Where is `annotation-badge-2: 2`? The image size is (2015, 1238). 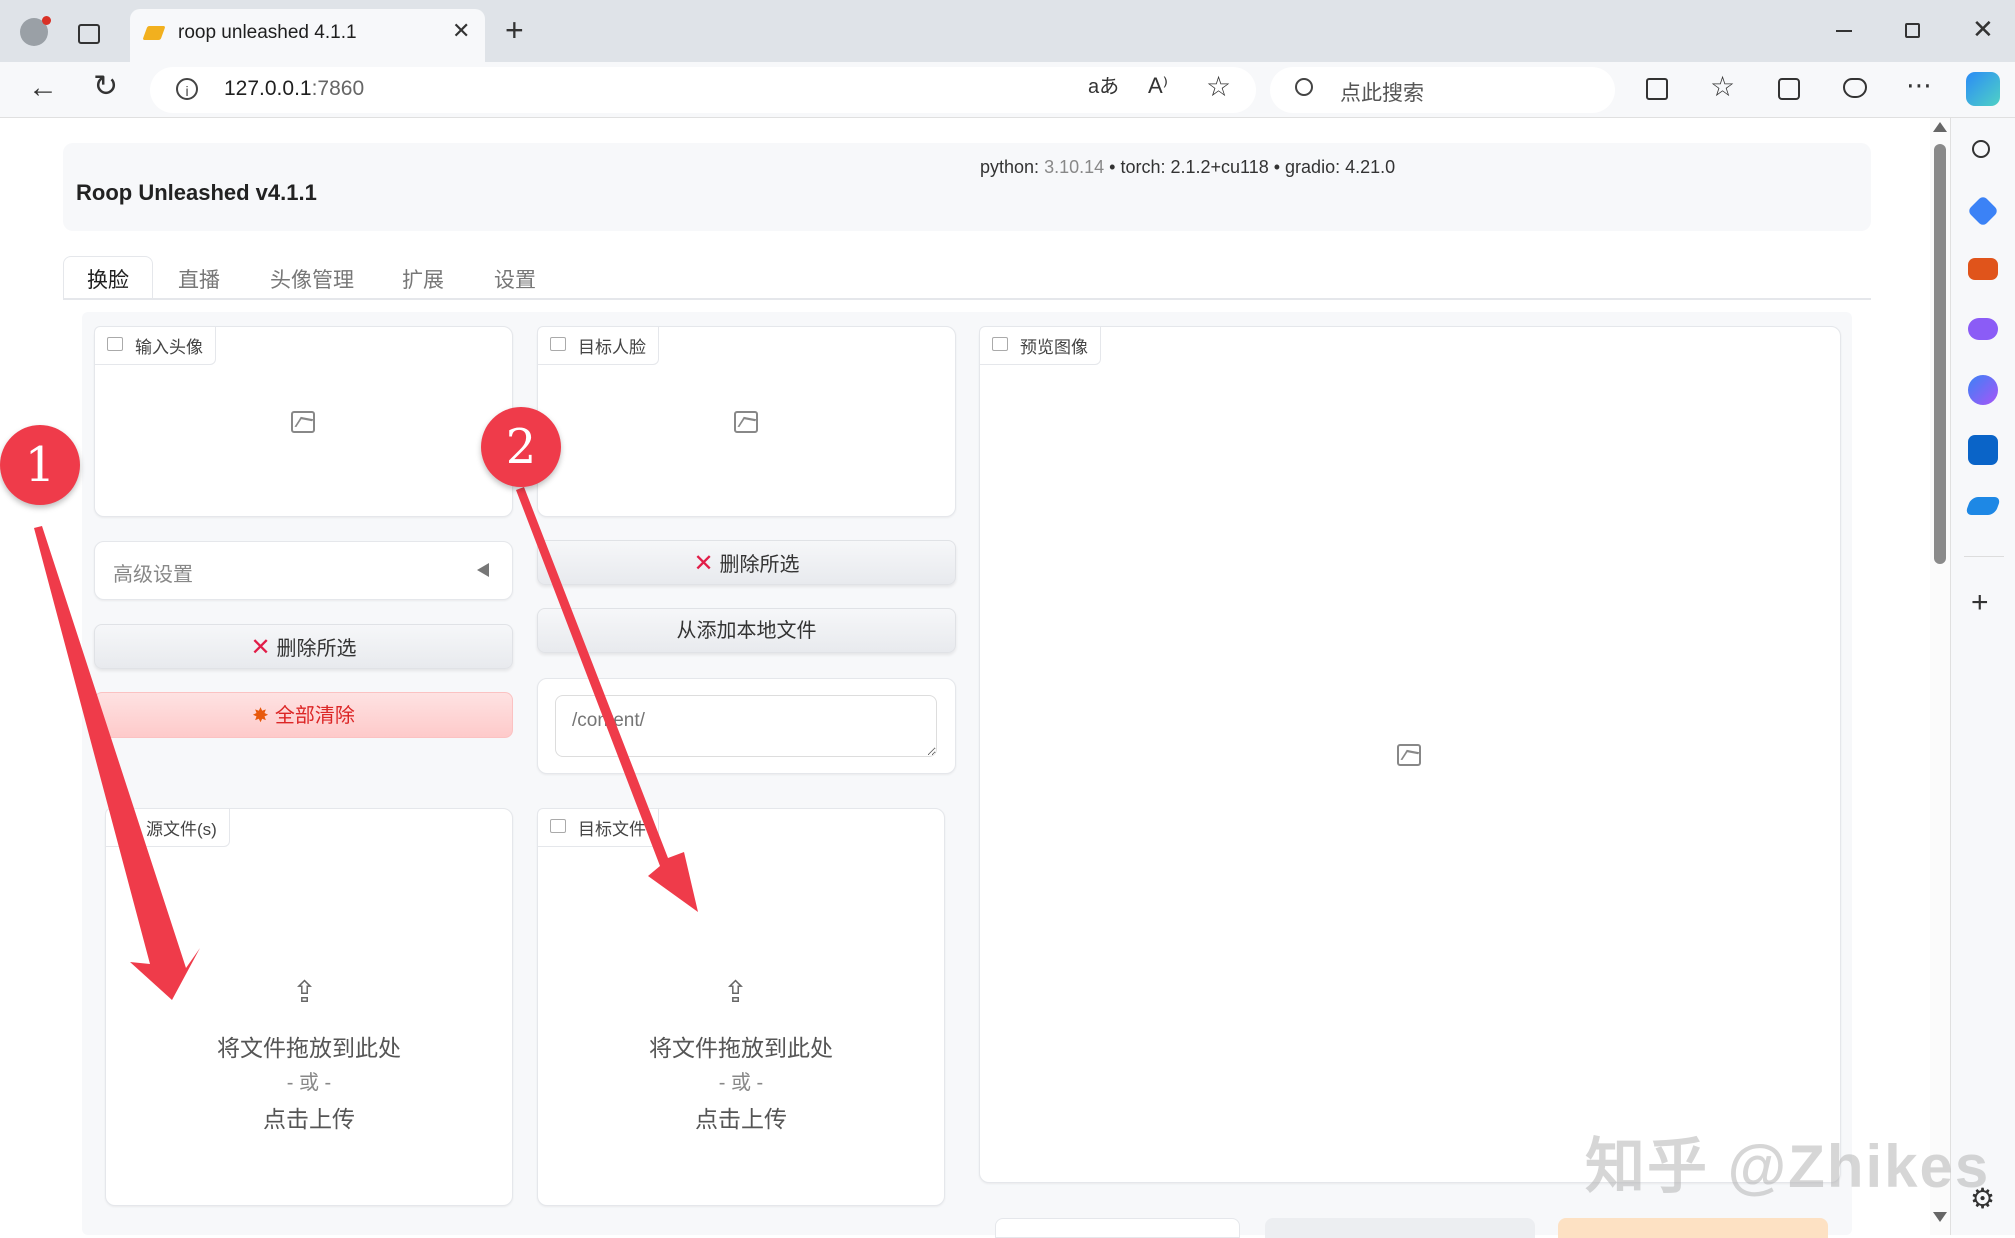
annotation-badge-2: 2 is located at coordinates (521, 447).